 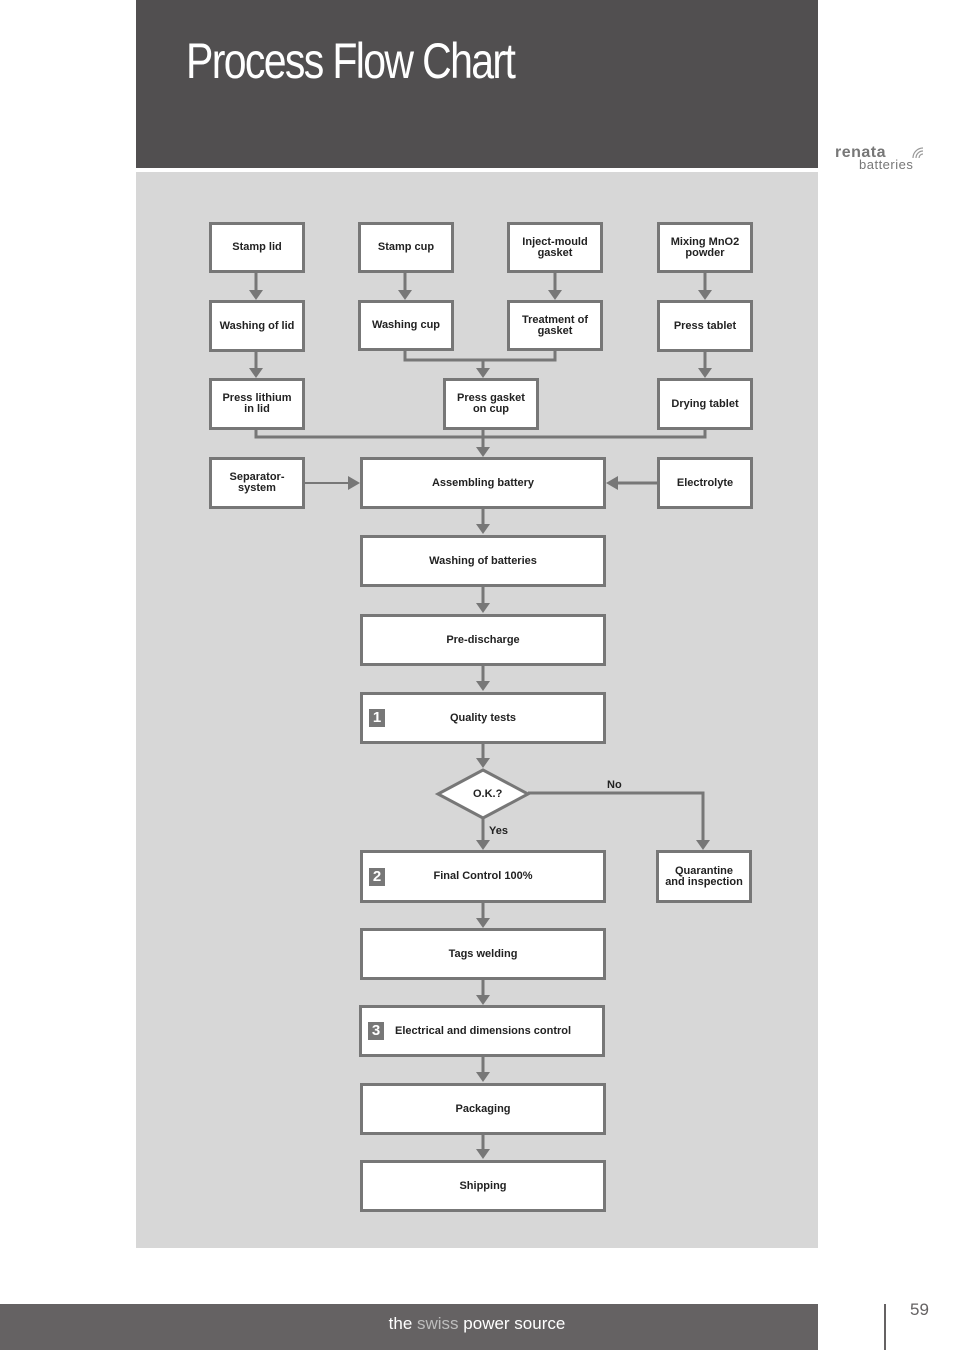 What do you see at coordinates (555, 325) in the screenshot?
I see `node-treatment-gasket: Treatment of gasket` at bounding box center [555, 325].